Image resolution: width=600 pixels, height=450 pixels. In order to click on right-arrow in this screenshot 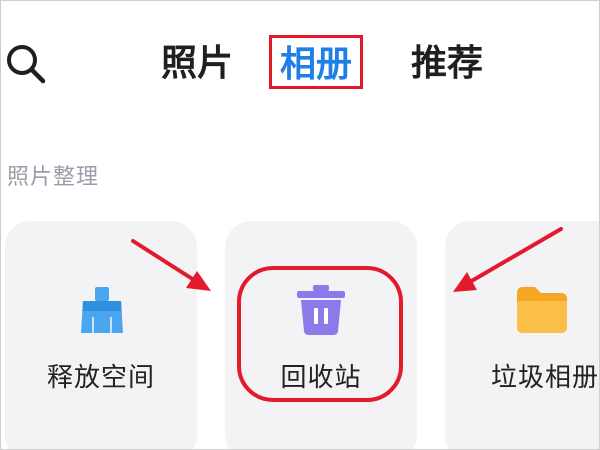, I will do `click(512, 257)`.